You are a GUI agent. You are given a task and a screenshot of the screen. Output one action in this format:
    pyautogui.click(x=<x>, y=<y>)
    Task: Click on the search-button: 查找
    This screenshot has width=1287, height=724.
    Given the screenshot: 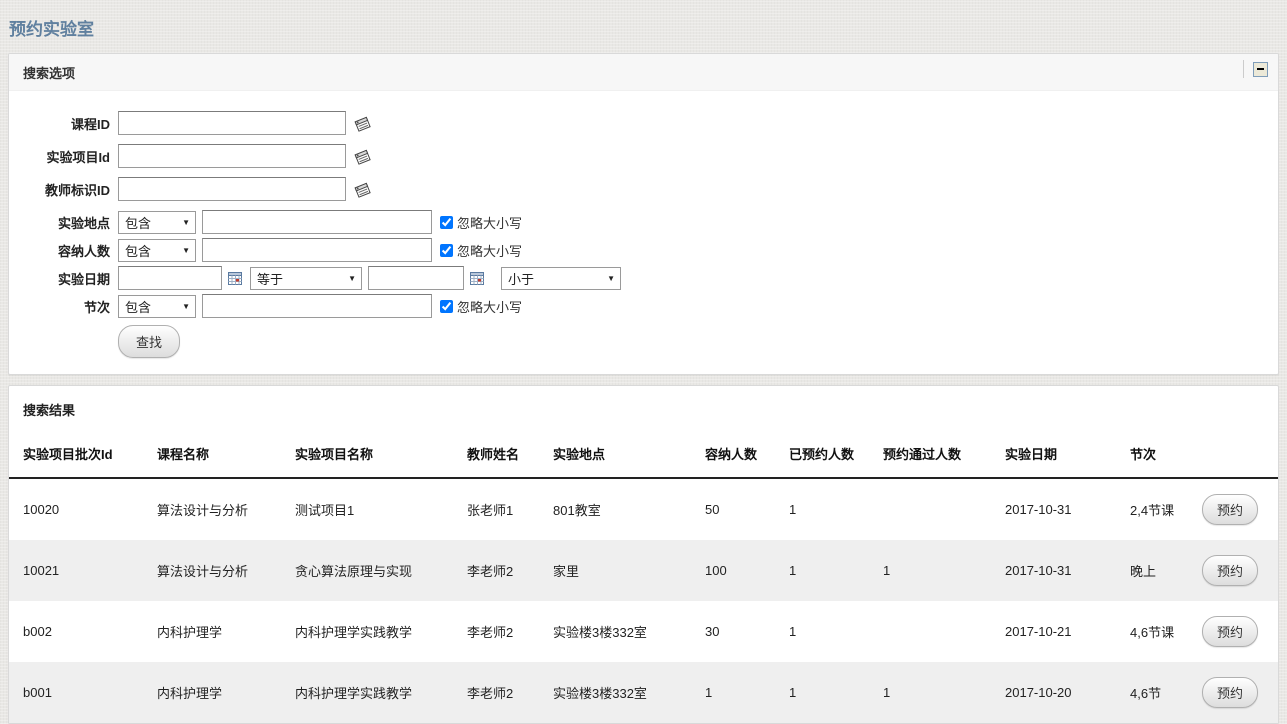 What is the action you would take?
    pyautogui.click(x=149, y=341)
    